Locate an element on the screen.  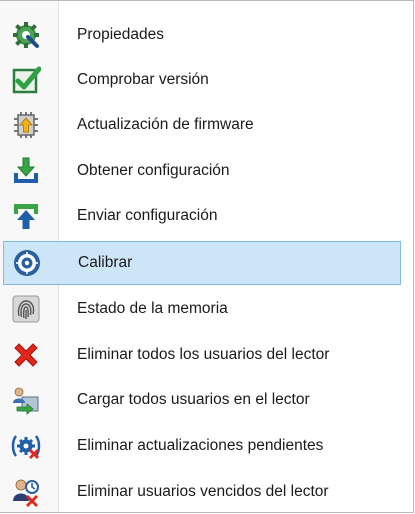
red-x-icon is located at coordinates (26, 355).